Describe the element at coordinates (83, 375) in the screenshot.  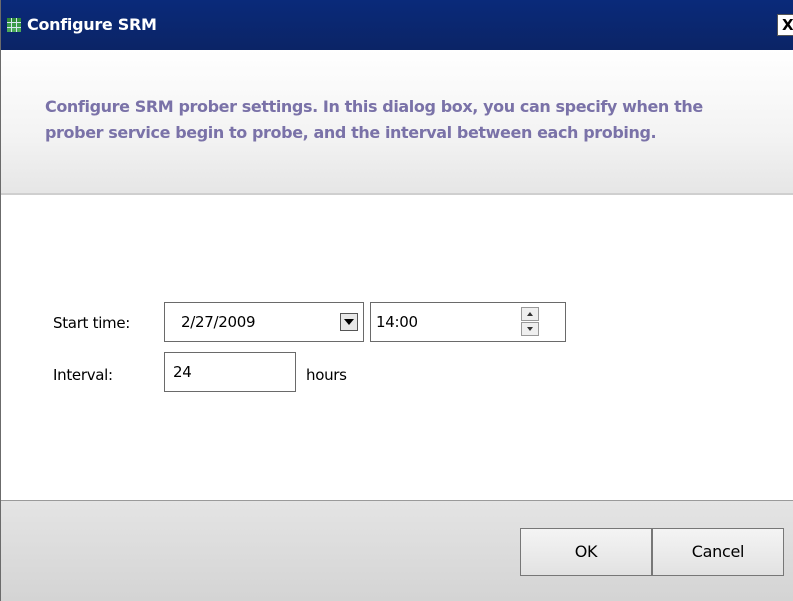
I see `interval-label: Interval:` at that location.